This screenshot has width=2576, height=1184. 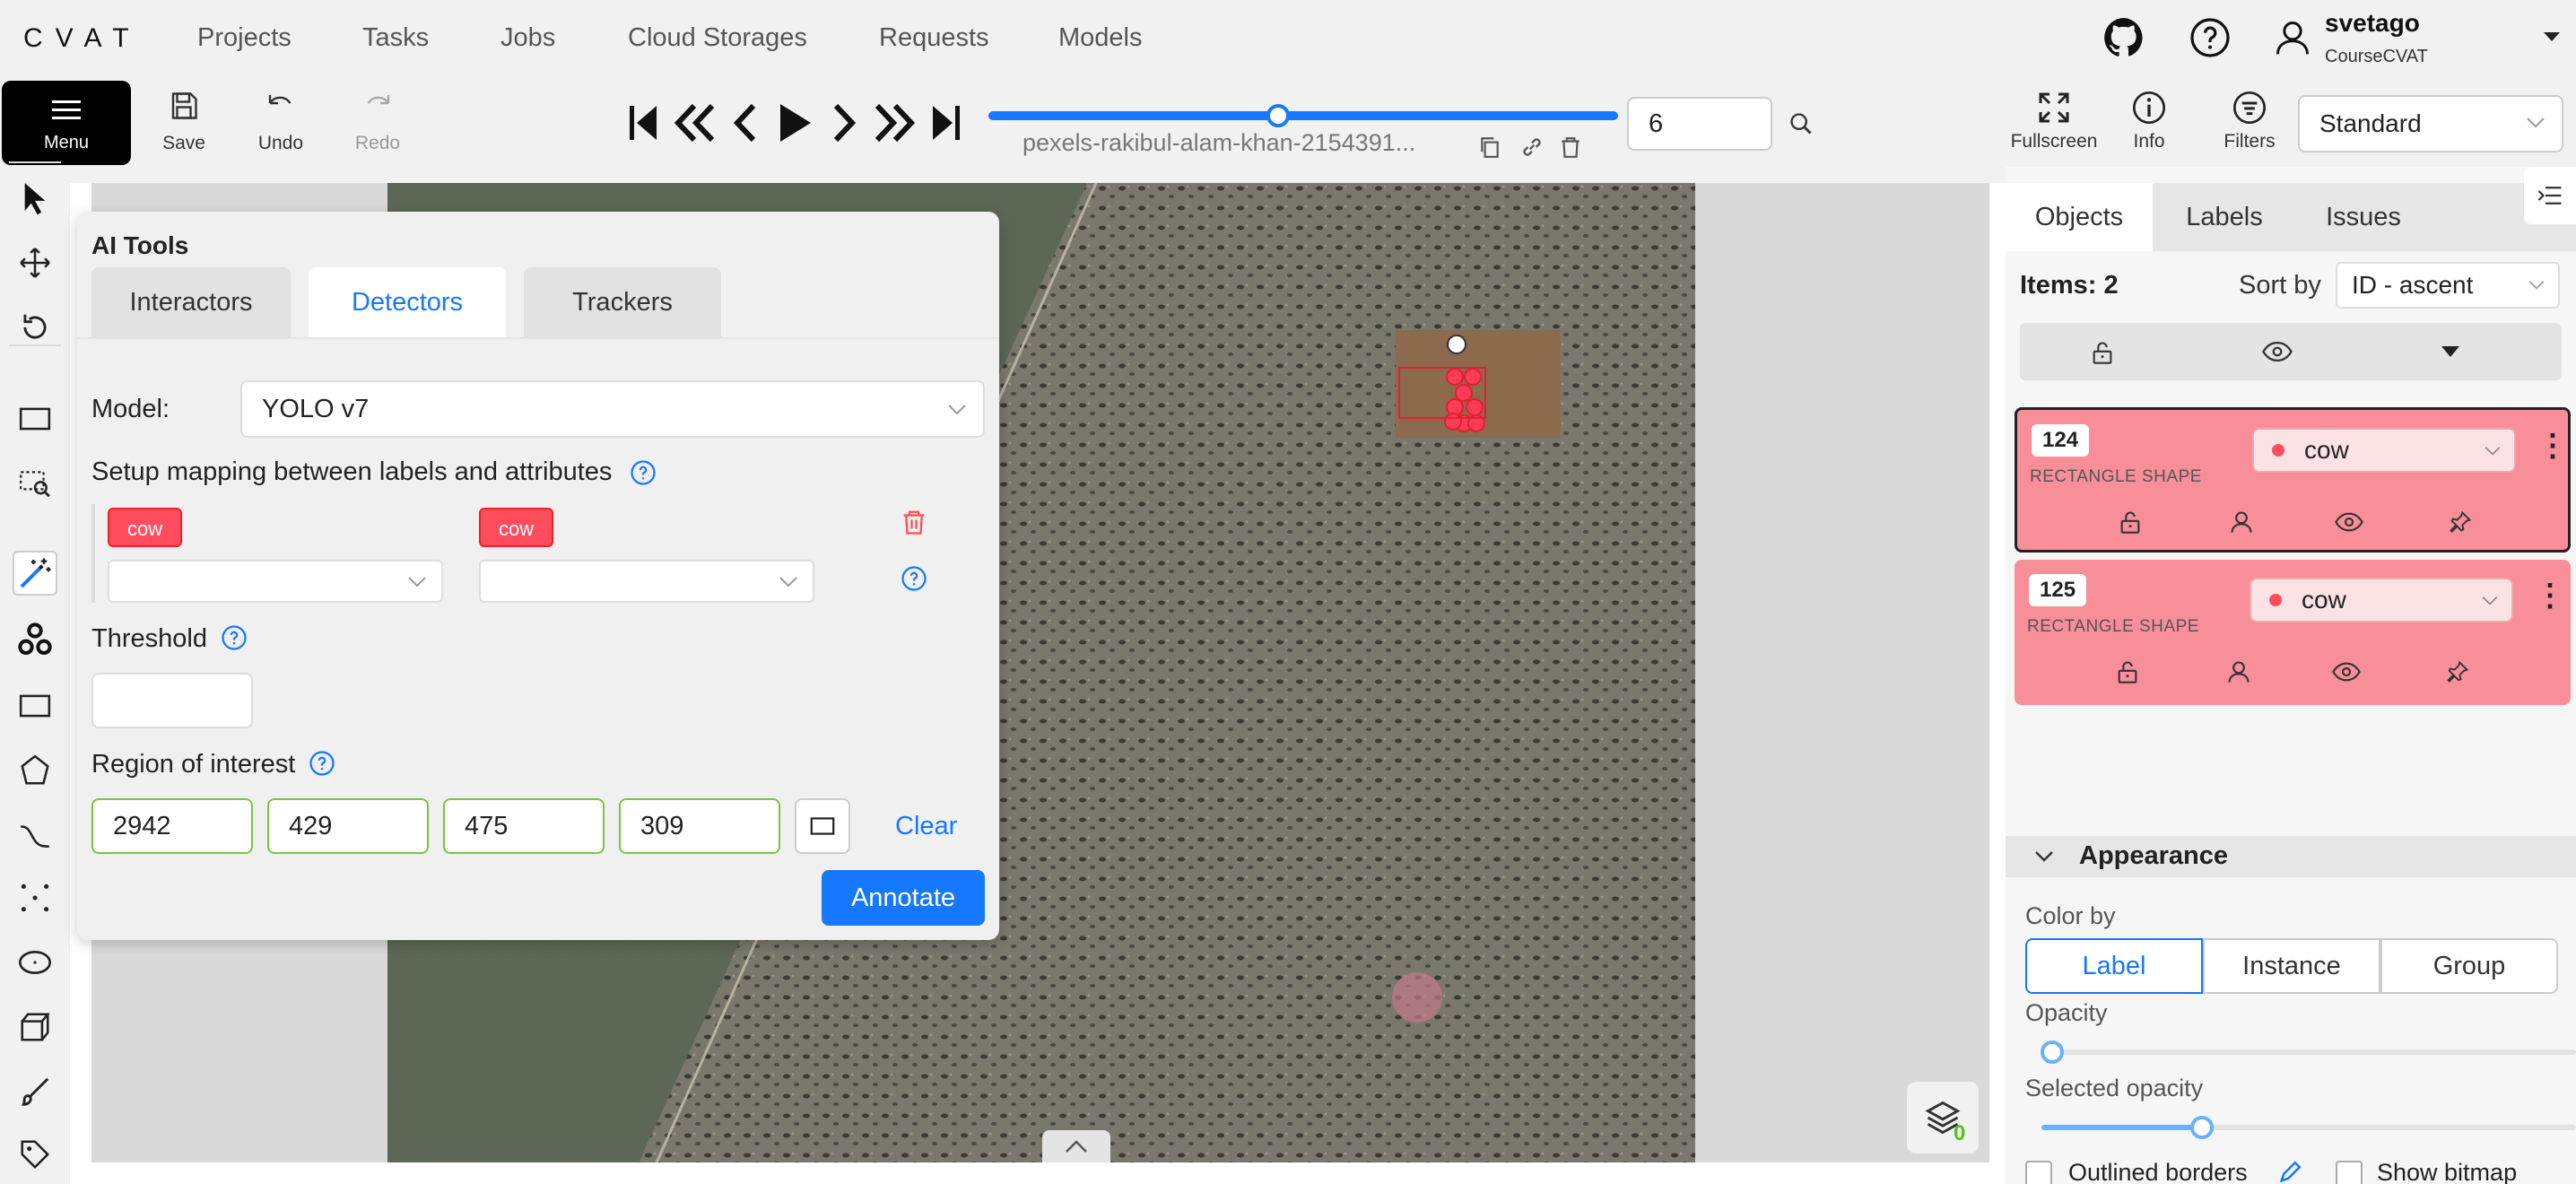 I want to click on polygon-tool, so click(x=35, y=771).